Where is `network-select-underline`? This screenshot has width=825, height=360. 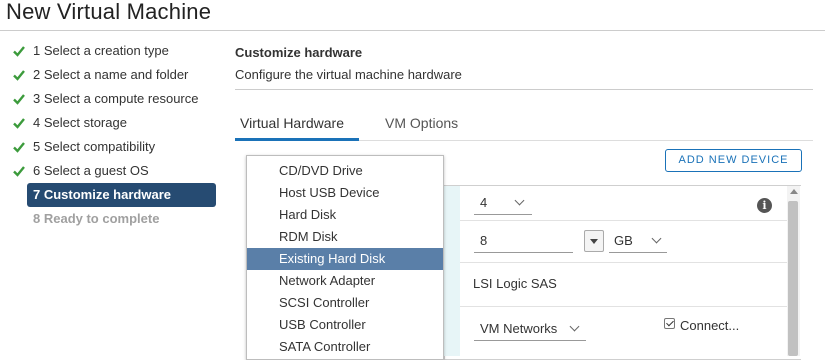 network-select-underline is located at coordinates (530, 340).